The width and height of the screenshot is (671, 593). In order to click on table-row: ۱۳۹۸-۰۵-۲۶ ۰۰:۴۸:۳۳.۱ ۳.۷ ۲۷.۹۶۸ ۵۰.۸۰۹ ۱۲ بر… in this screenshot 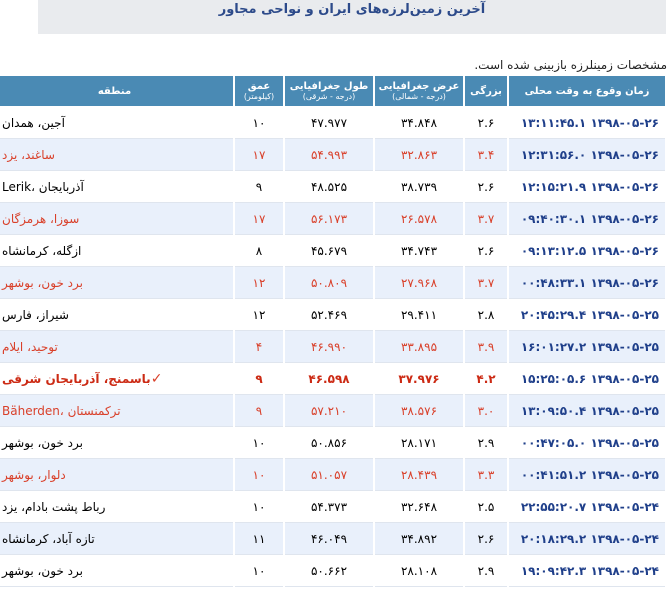, I will do `click(332, 283)`.